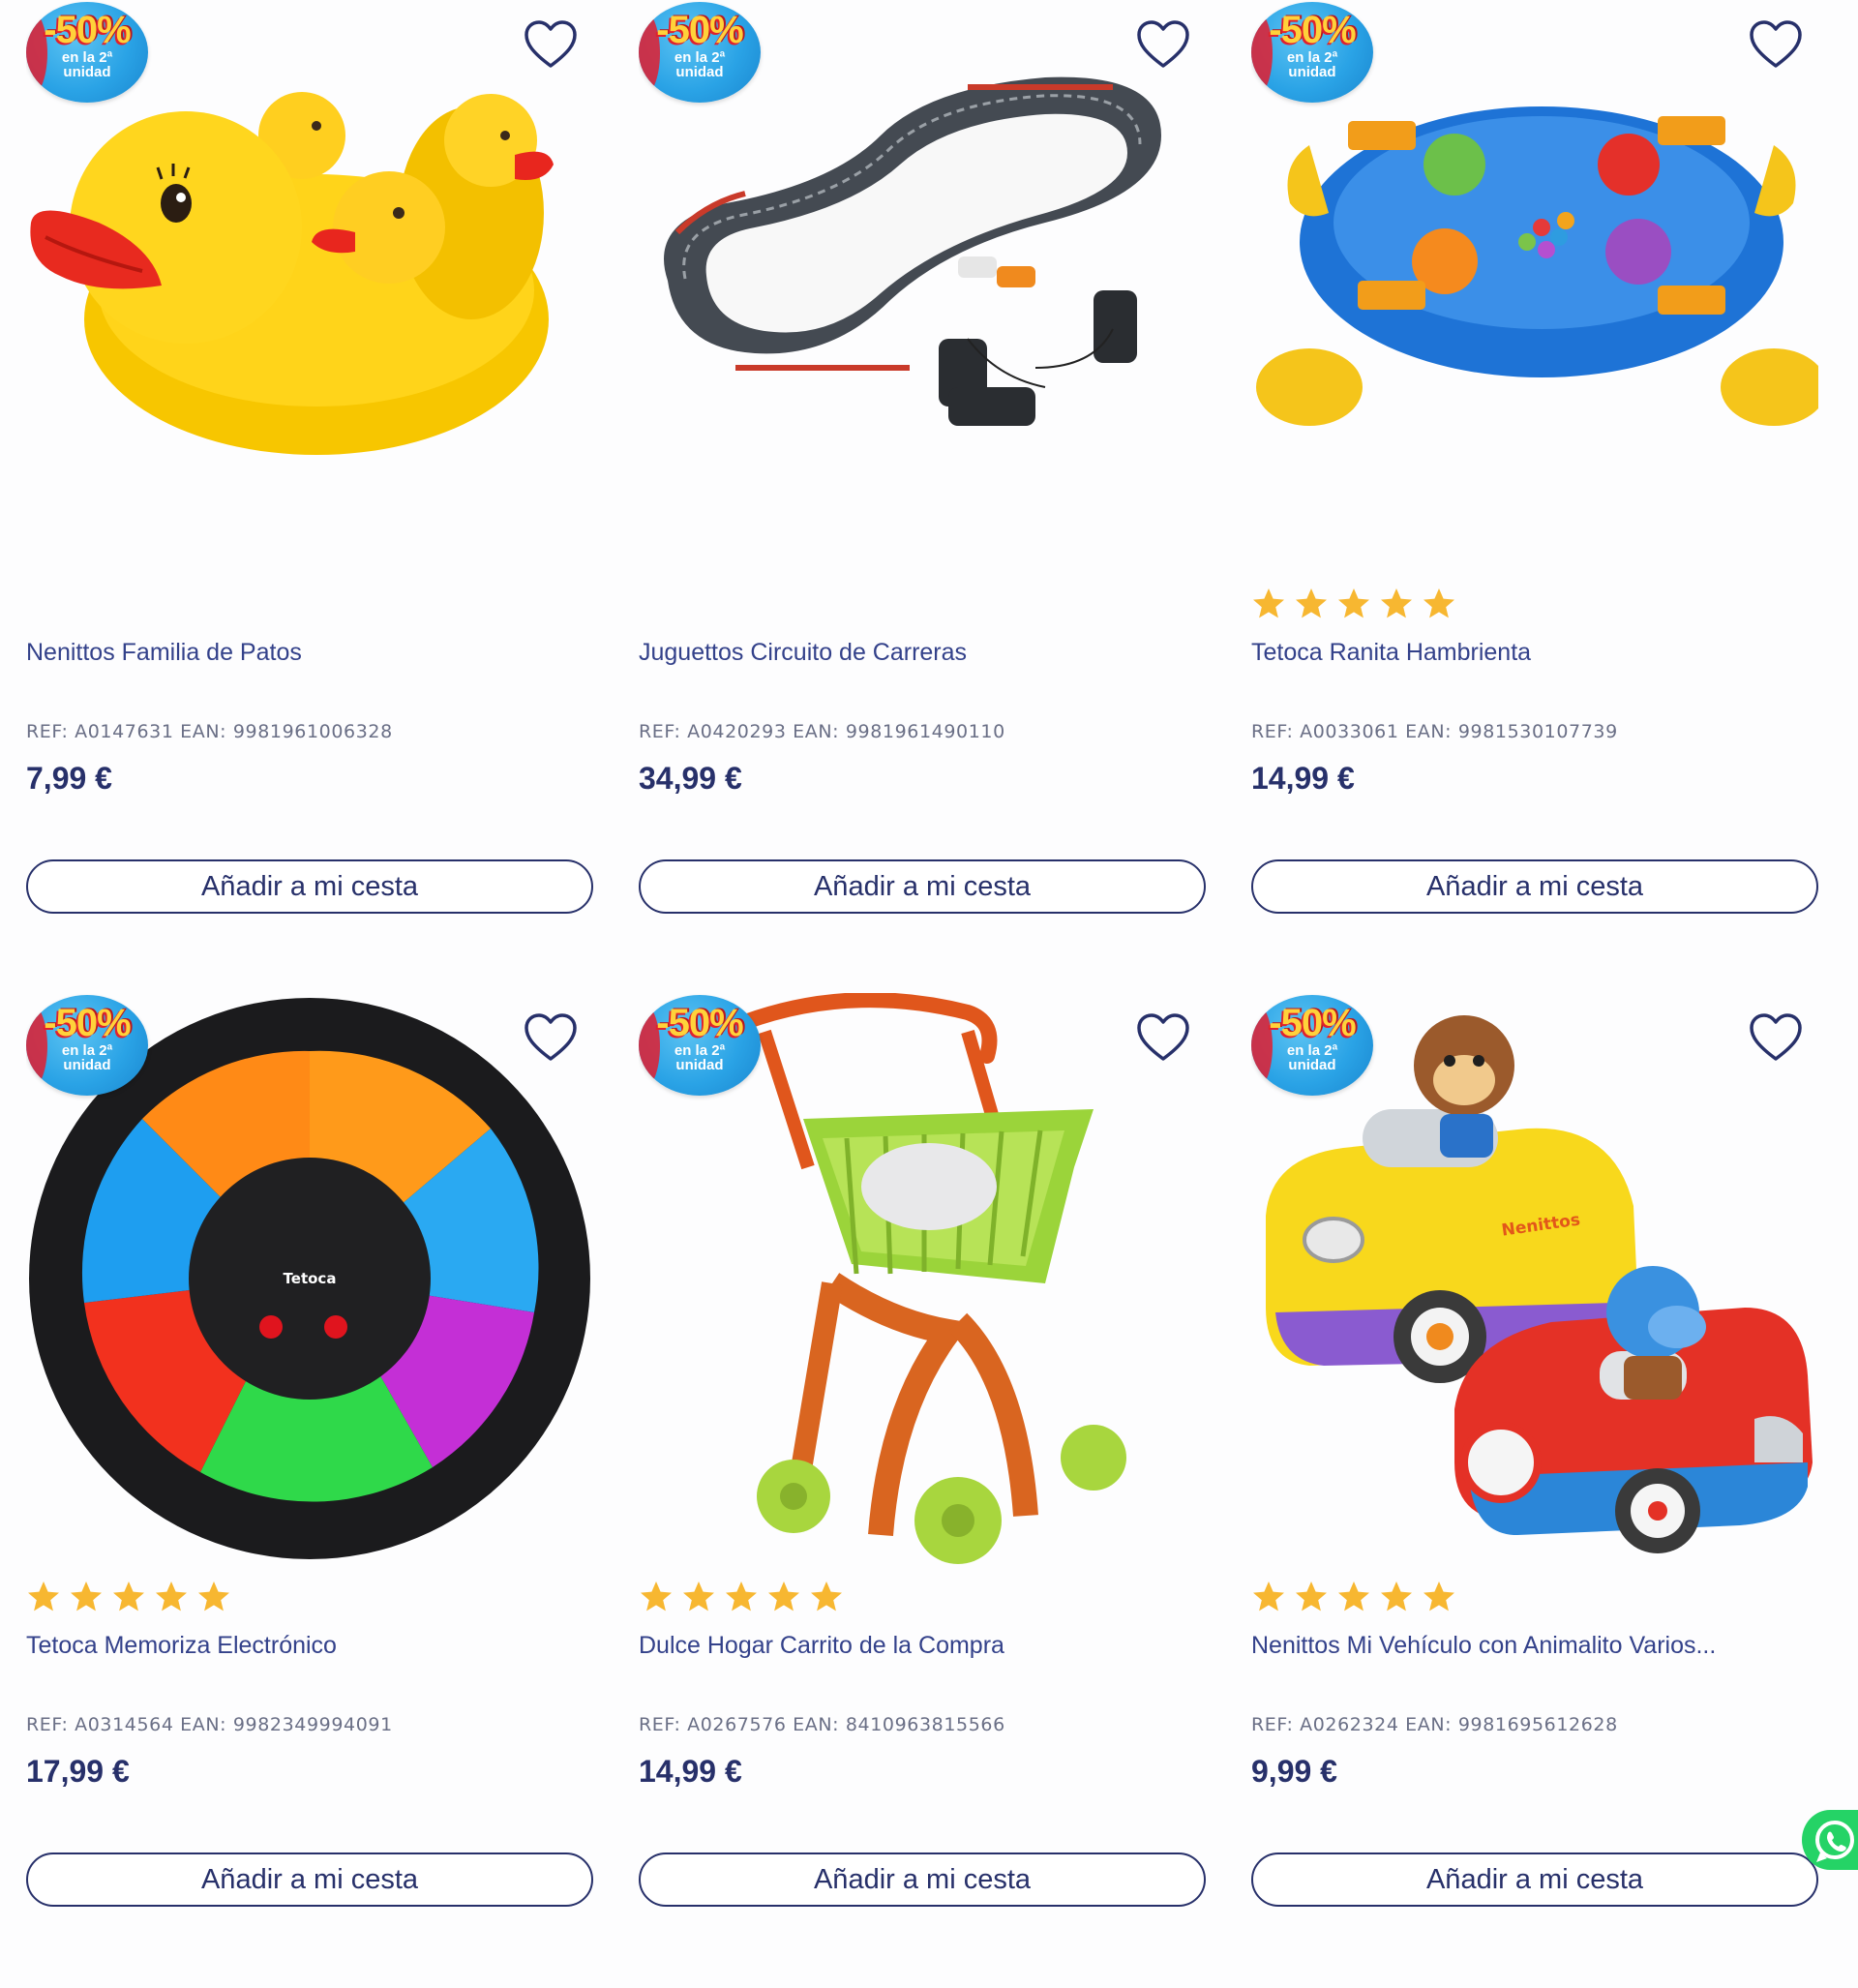  I want to click on product-price: 34,99 €, so click(690, 778).